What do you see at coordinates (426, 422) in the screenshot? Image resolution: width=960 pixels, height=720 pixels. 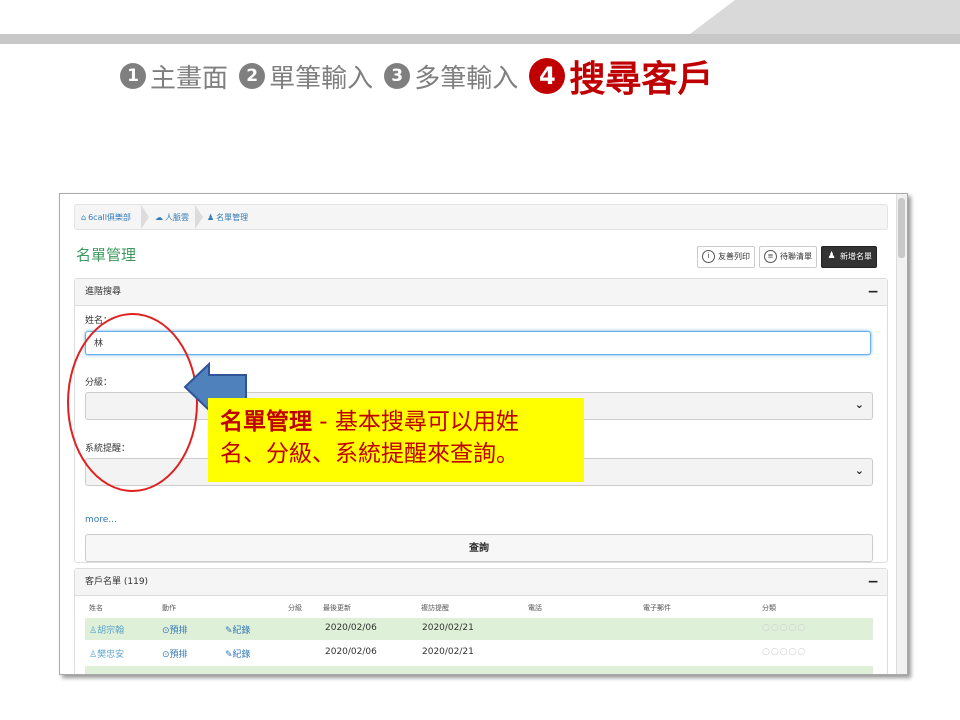 I see `callout-text-line1: 基本搜尋可以用姓` at bounding box center [426, 422].